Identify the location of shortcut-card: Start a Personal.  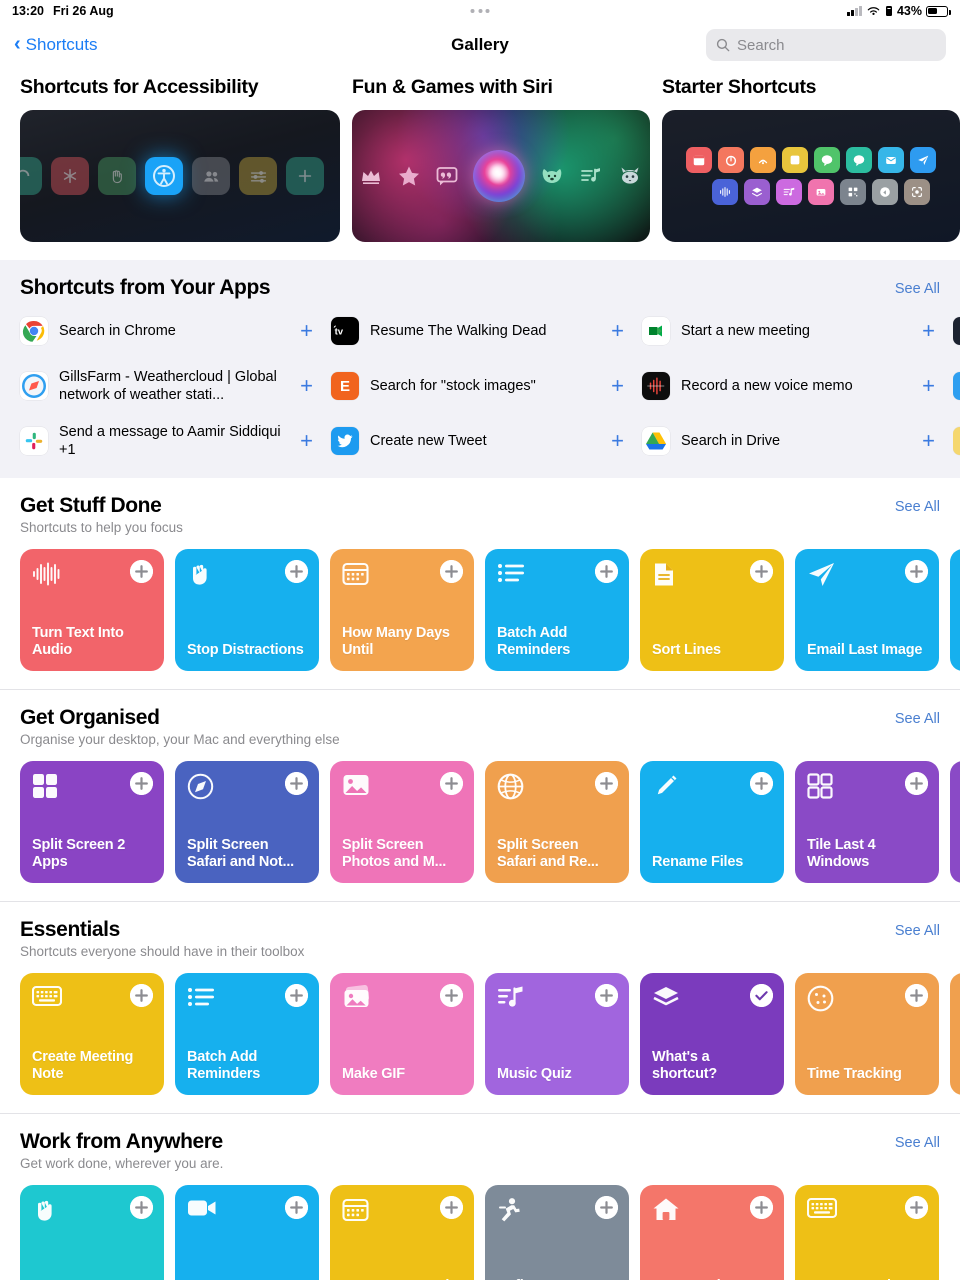
(402, 1232).